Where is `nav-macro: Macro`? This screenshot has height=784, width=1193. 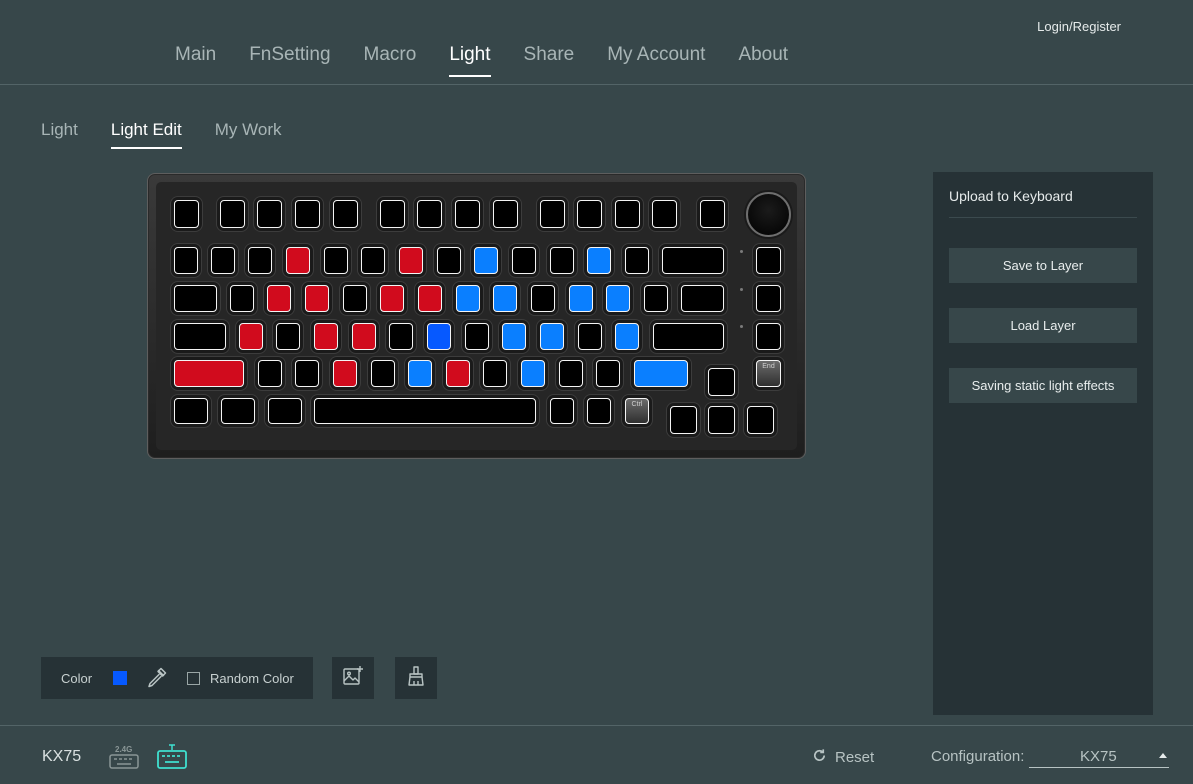 nav-macro: Macro is located at coordinates (390, 60).